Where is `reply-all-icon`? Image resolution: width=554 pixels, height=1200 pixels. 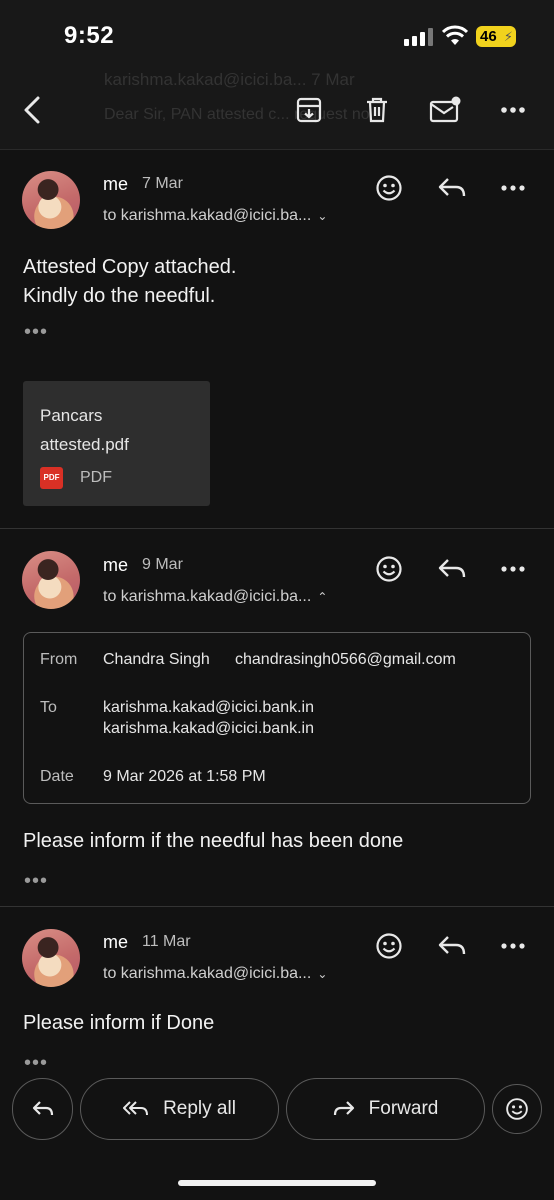 reply-all-icon is located at coordinates (136, 1109).